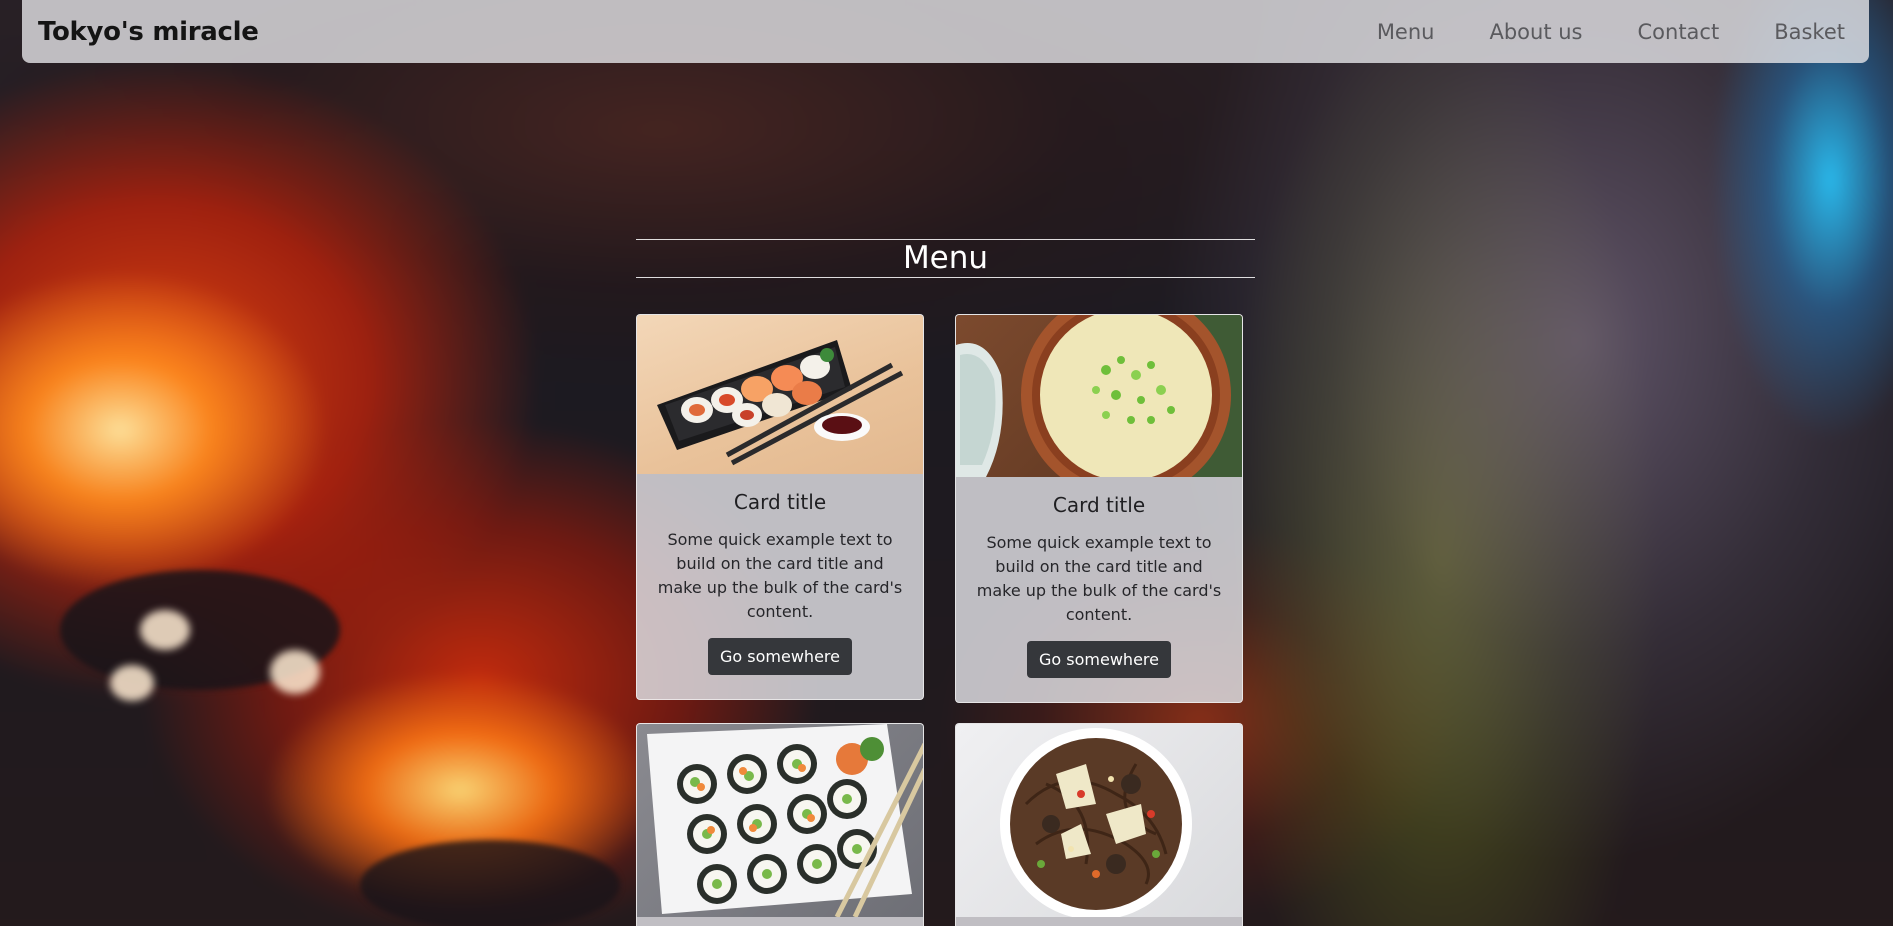 This screenshot has width=1893, height=926. What do you see at coordinates (148, 32) in the screenshot?
I see `brand-logo-link: Tokyo's miracle` at bounding box center [148, 32].